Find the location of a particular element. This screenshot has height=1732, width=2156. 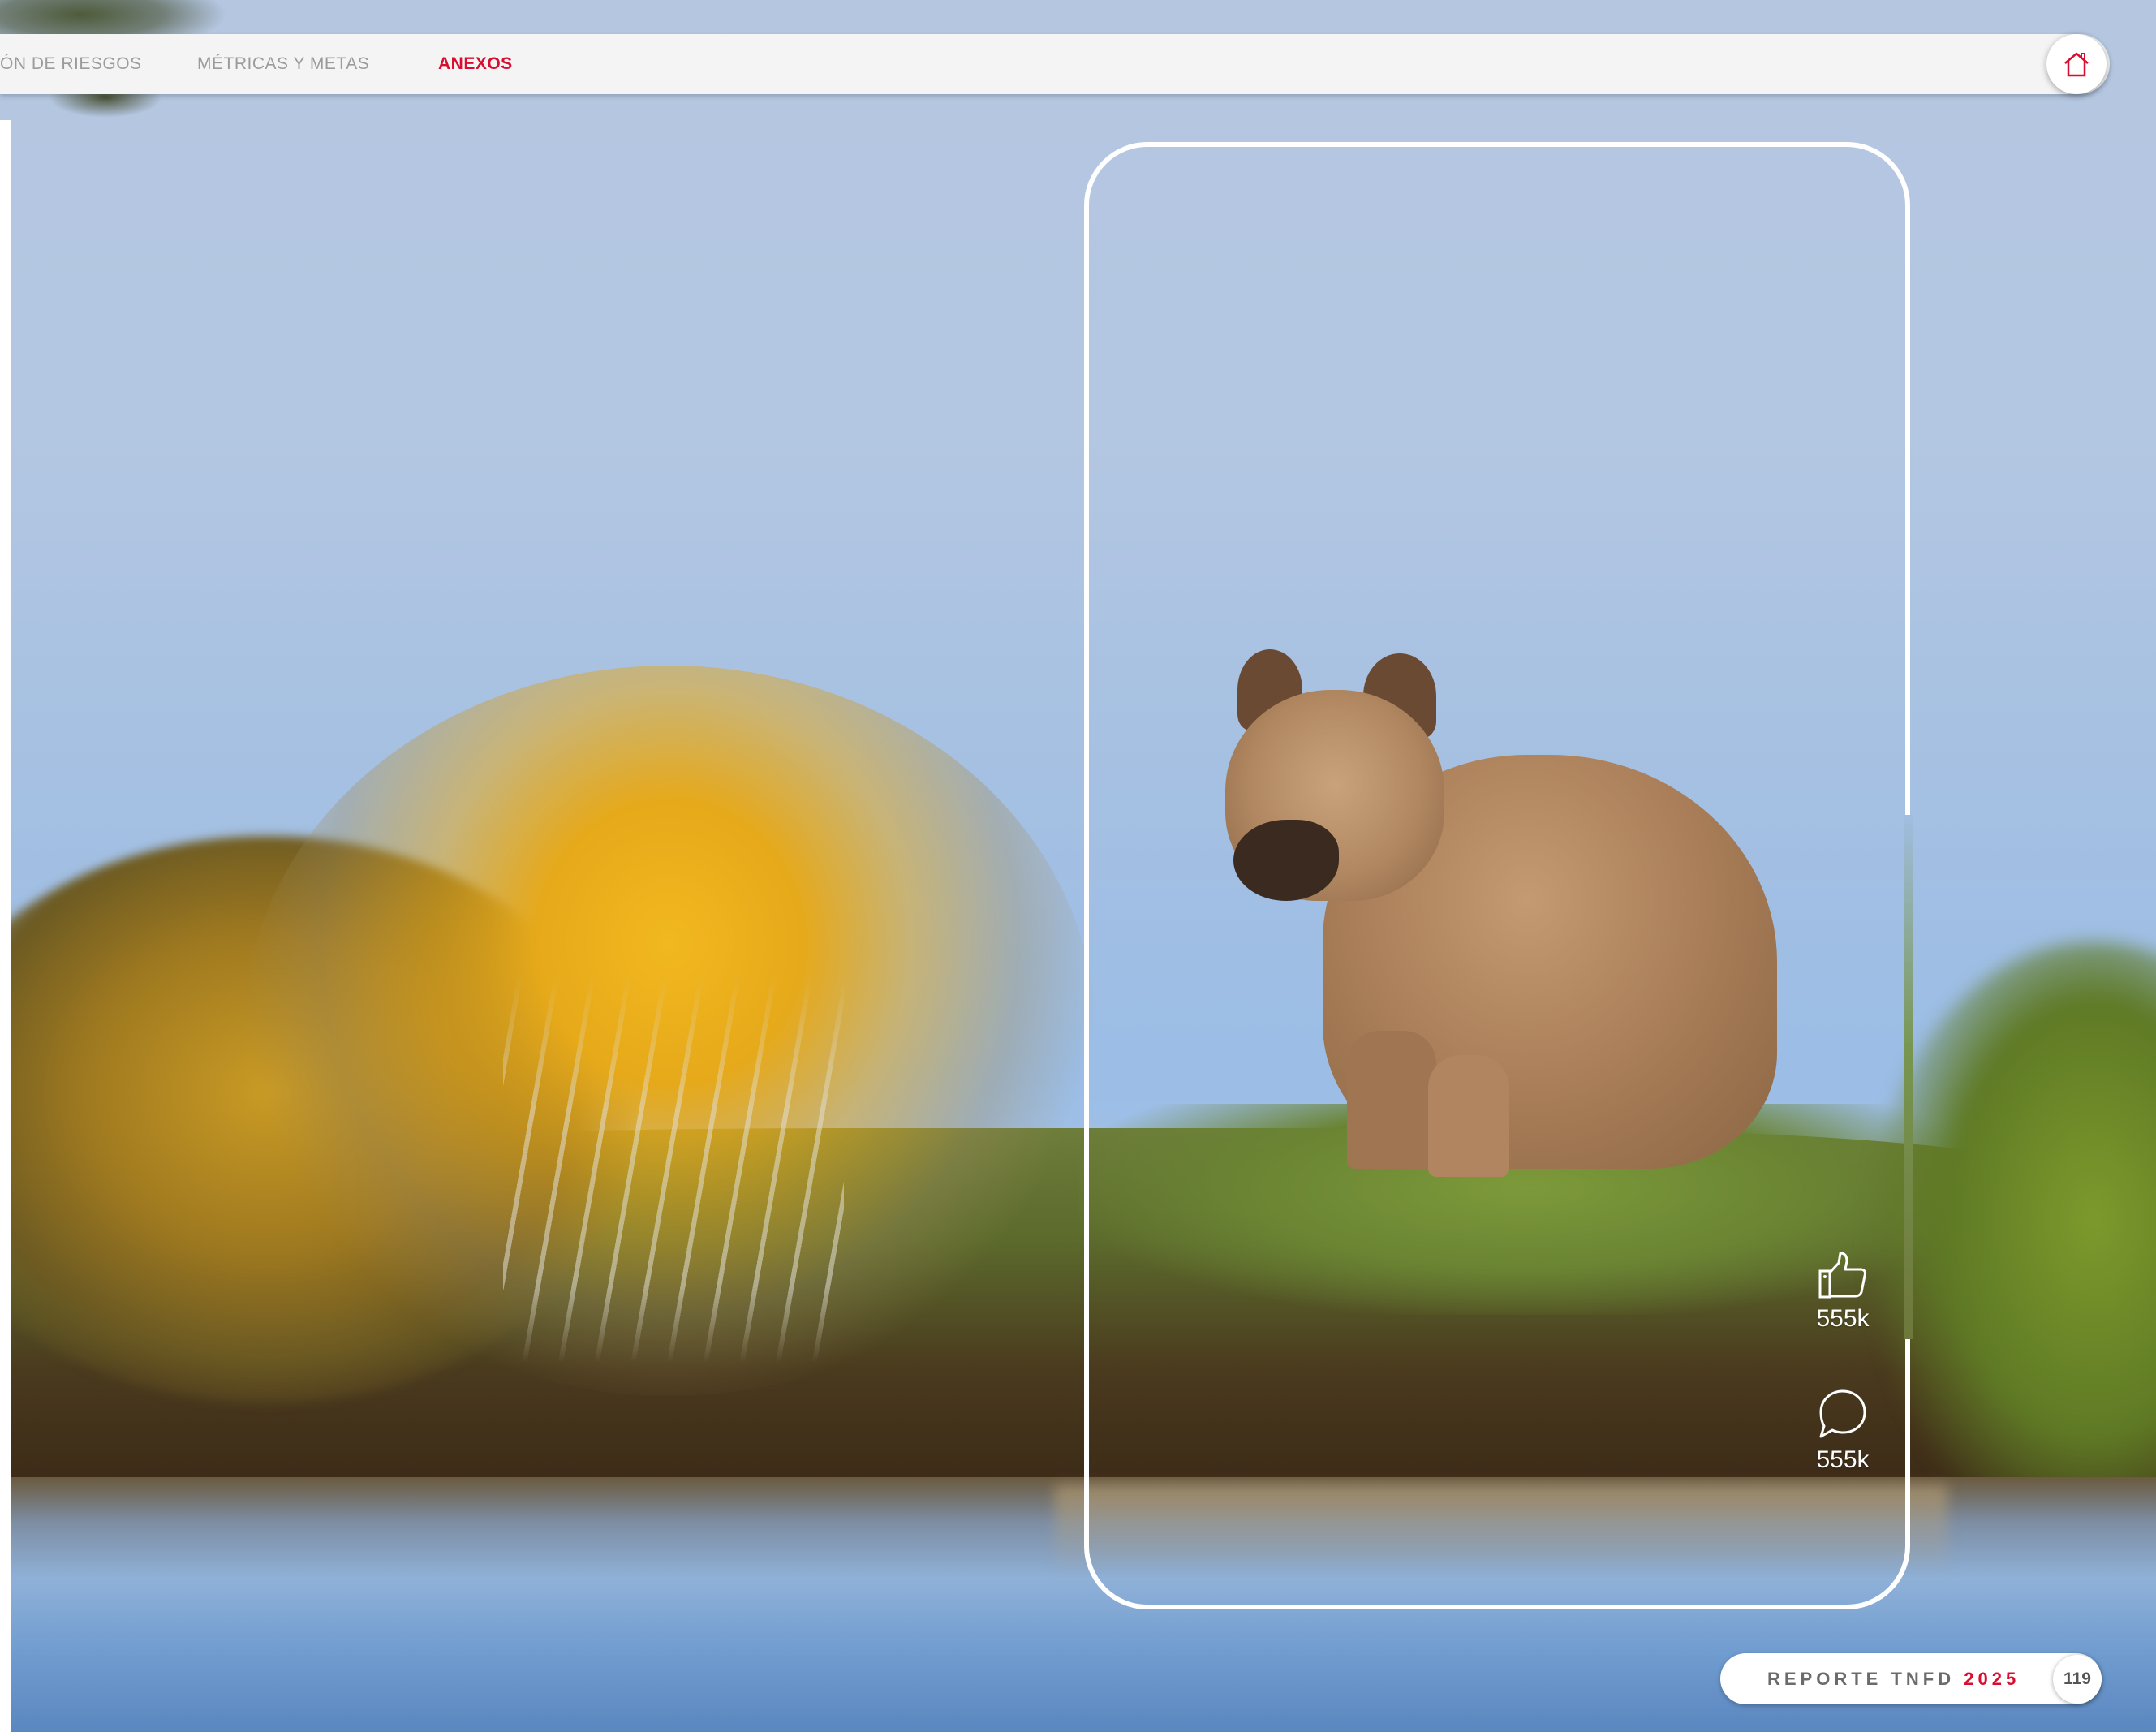

top-navigation-bar: ÓN DE RIESGOS MÉTRICAS Y METAS ANEXOS is located at coordinates (1055, 64).